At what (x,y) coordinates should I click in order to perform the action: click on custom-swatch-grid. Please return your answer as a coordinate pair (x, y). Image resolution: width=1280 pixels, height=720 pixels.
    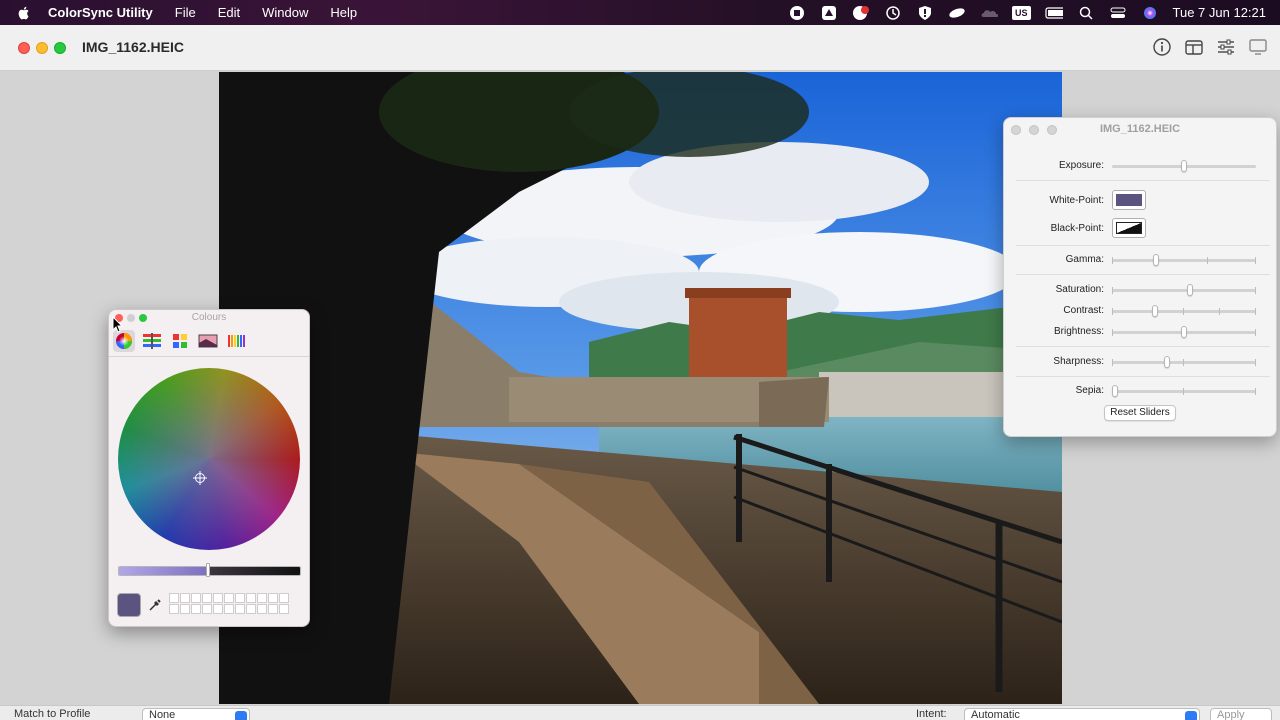
    Looking at the image, I should click on (231, 605).